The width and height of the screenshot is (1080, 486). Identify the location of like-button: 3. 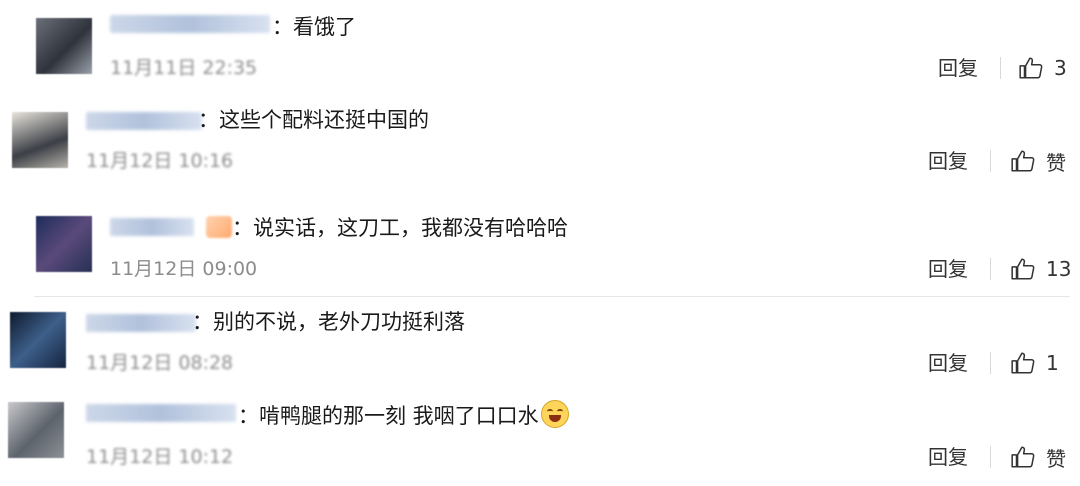
(1042, 68).